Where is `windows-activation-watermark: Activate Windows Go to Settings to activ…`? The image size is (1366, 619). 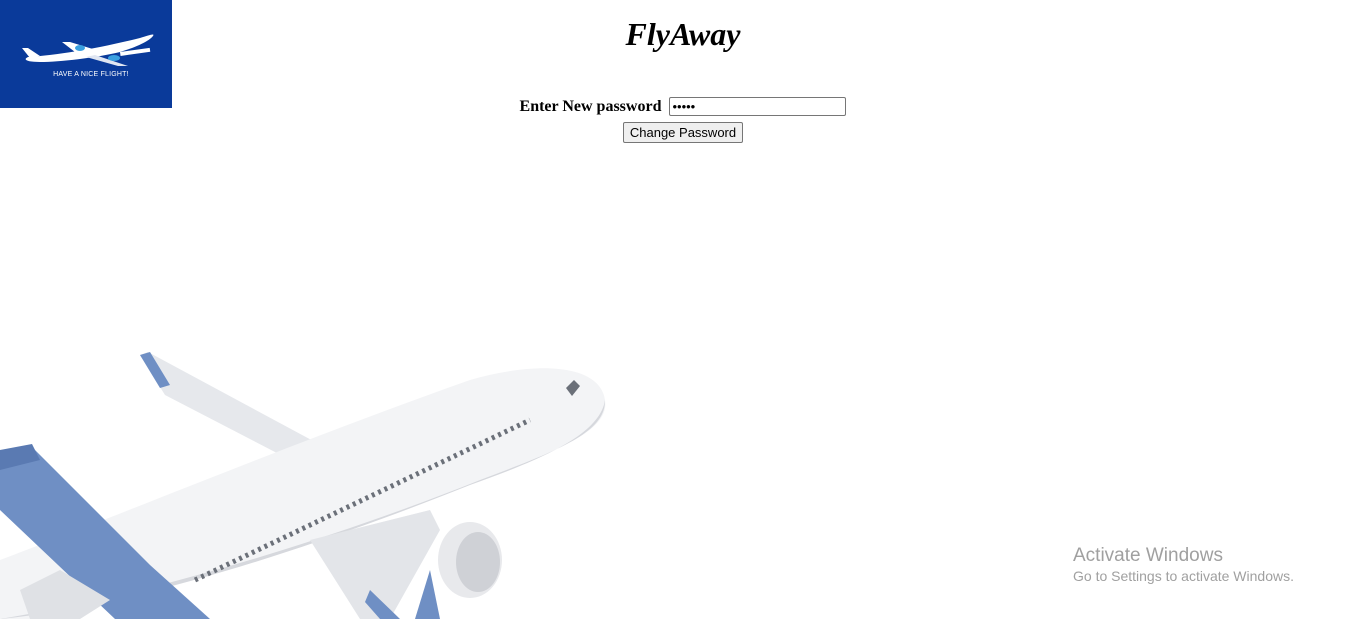
windows-activation-watermark: Activate Windows Go to Settings to activ… is located at coordinates (1183, 565).